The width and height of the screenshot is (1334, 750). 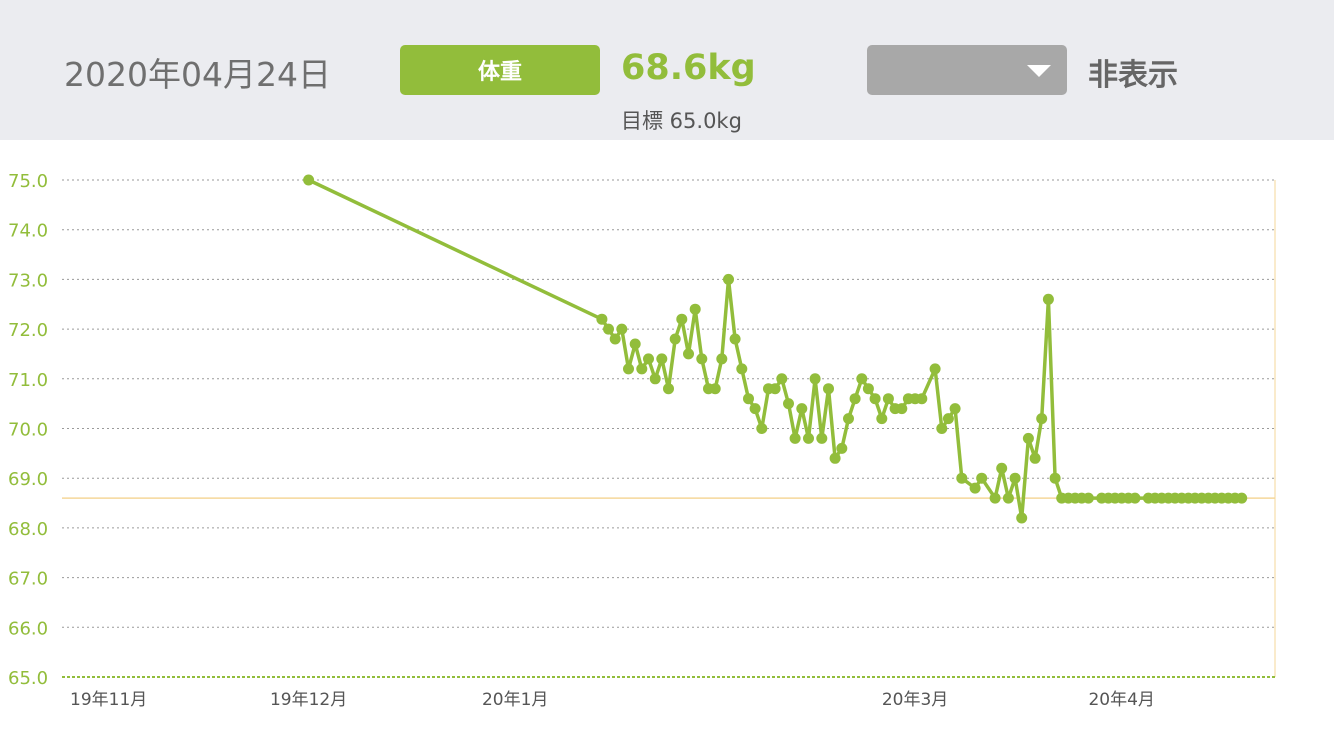 What do you see at coordinates (28, 479) in the screenshot?
I see `y-tick-label: 69.0` at bounding box center [28, 479].